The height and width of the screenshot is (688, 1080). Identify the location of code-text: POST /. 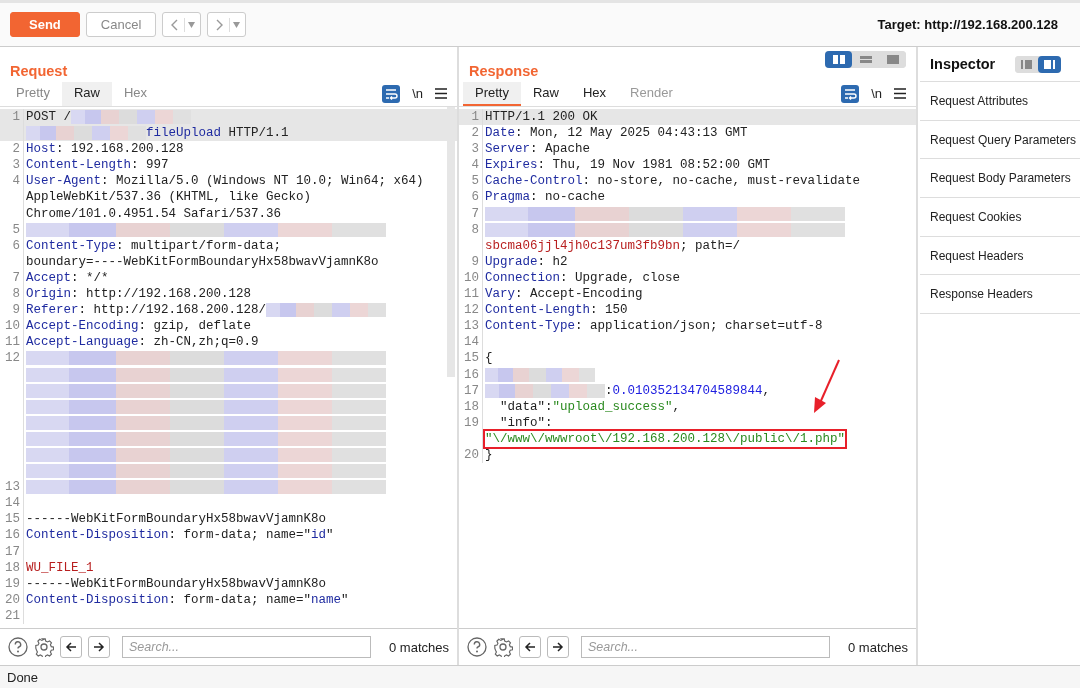
(48, 117).